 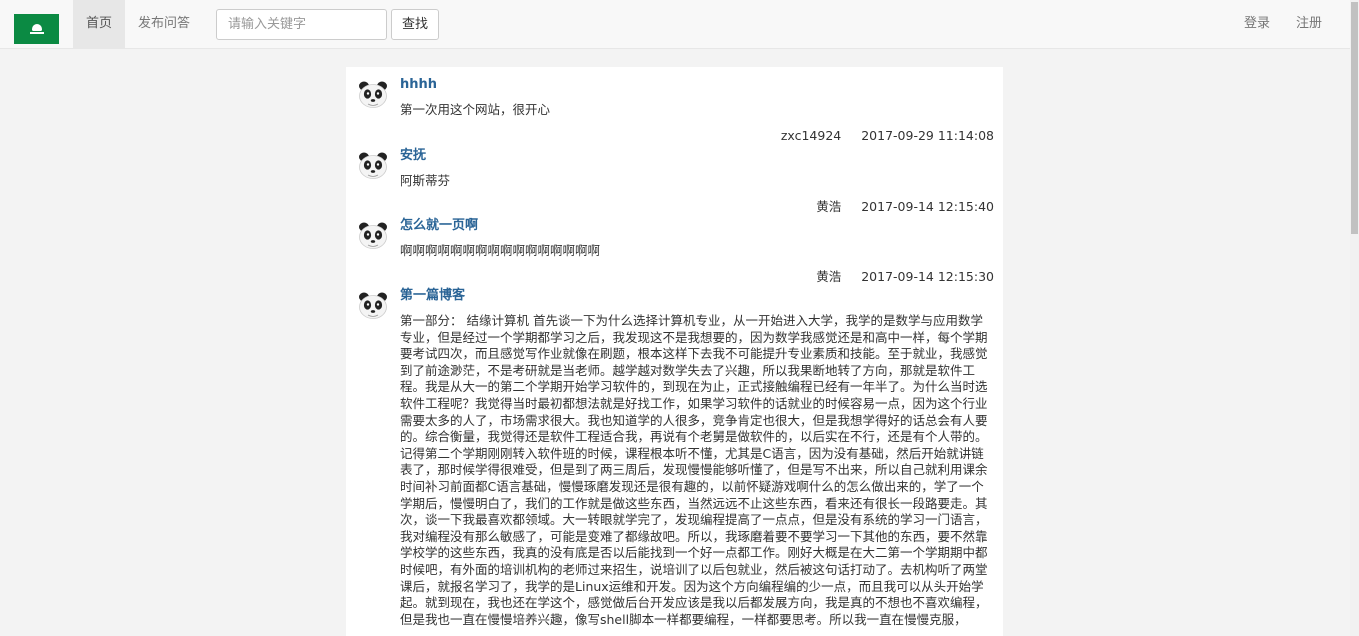 I want to click on post-title: 怎么就一页啊, so click(x=439, y=226).